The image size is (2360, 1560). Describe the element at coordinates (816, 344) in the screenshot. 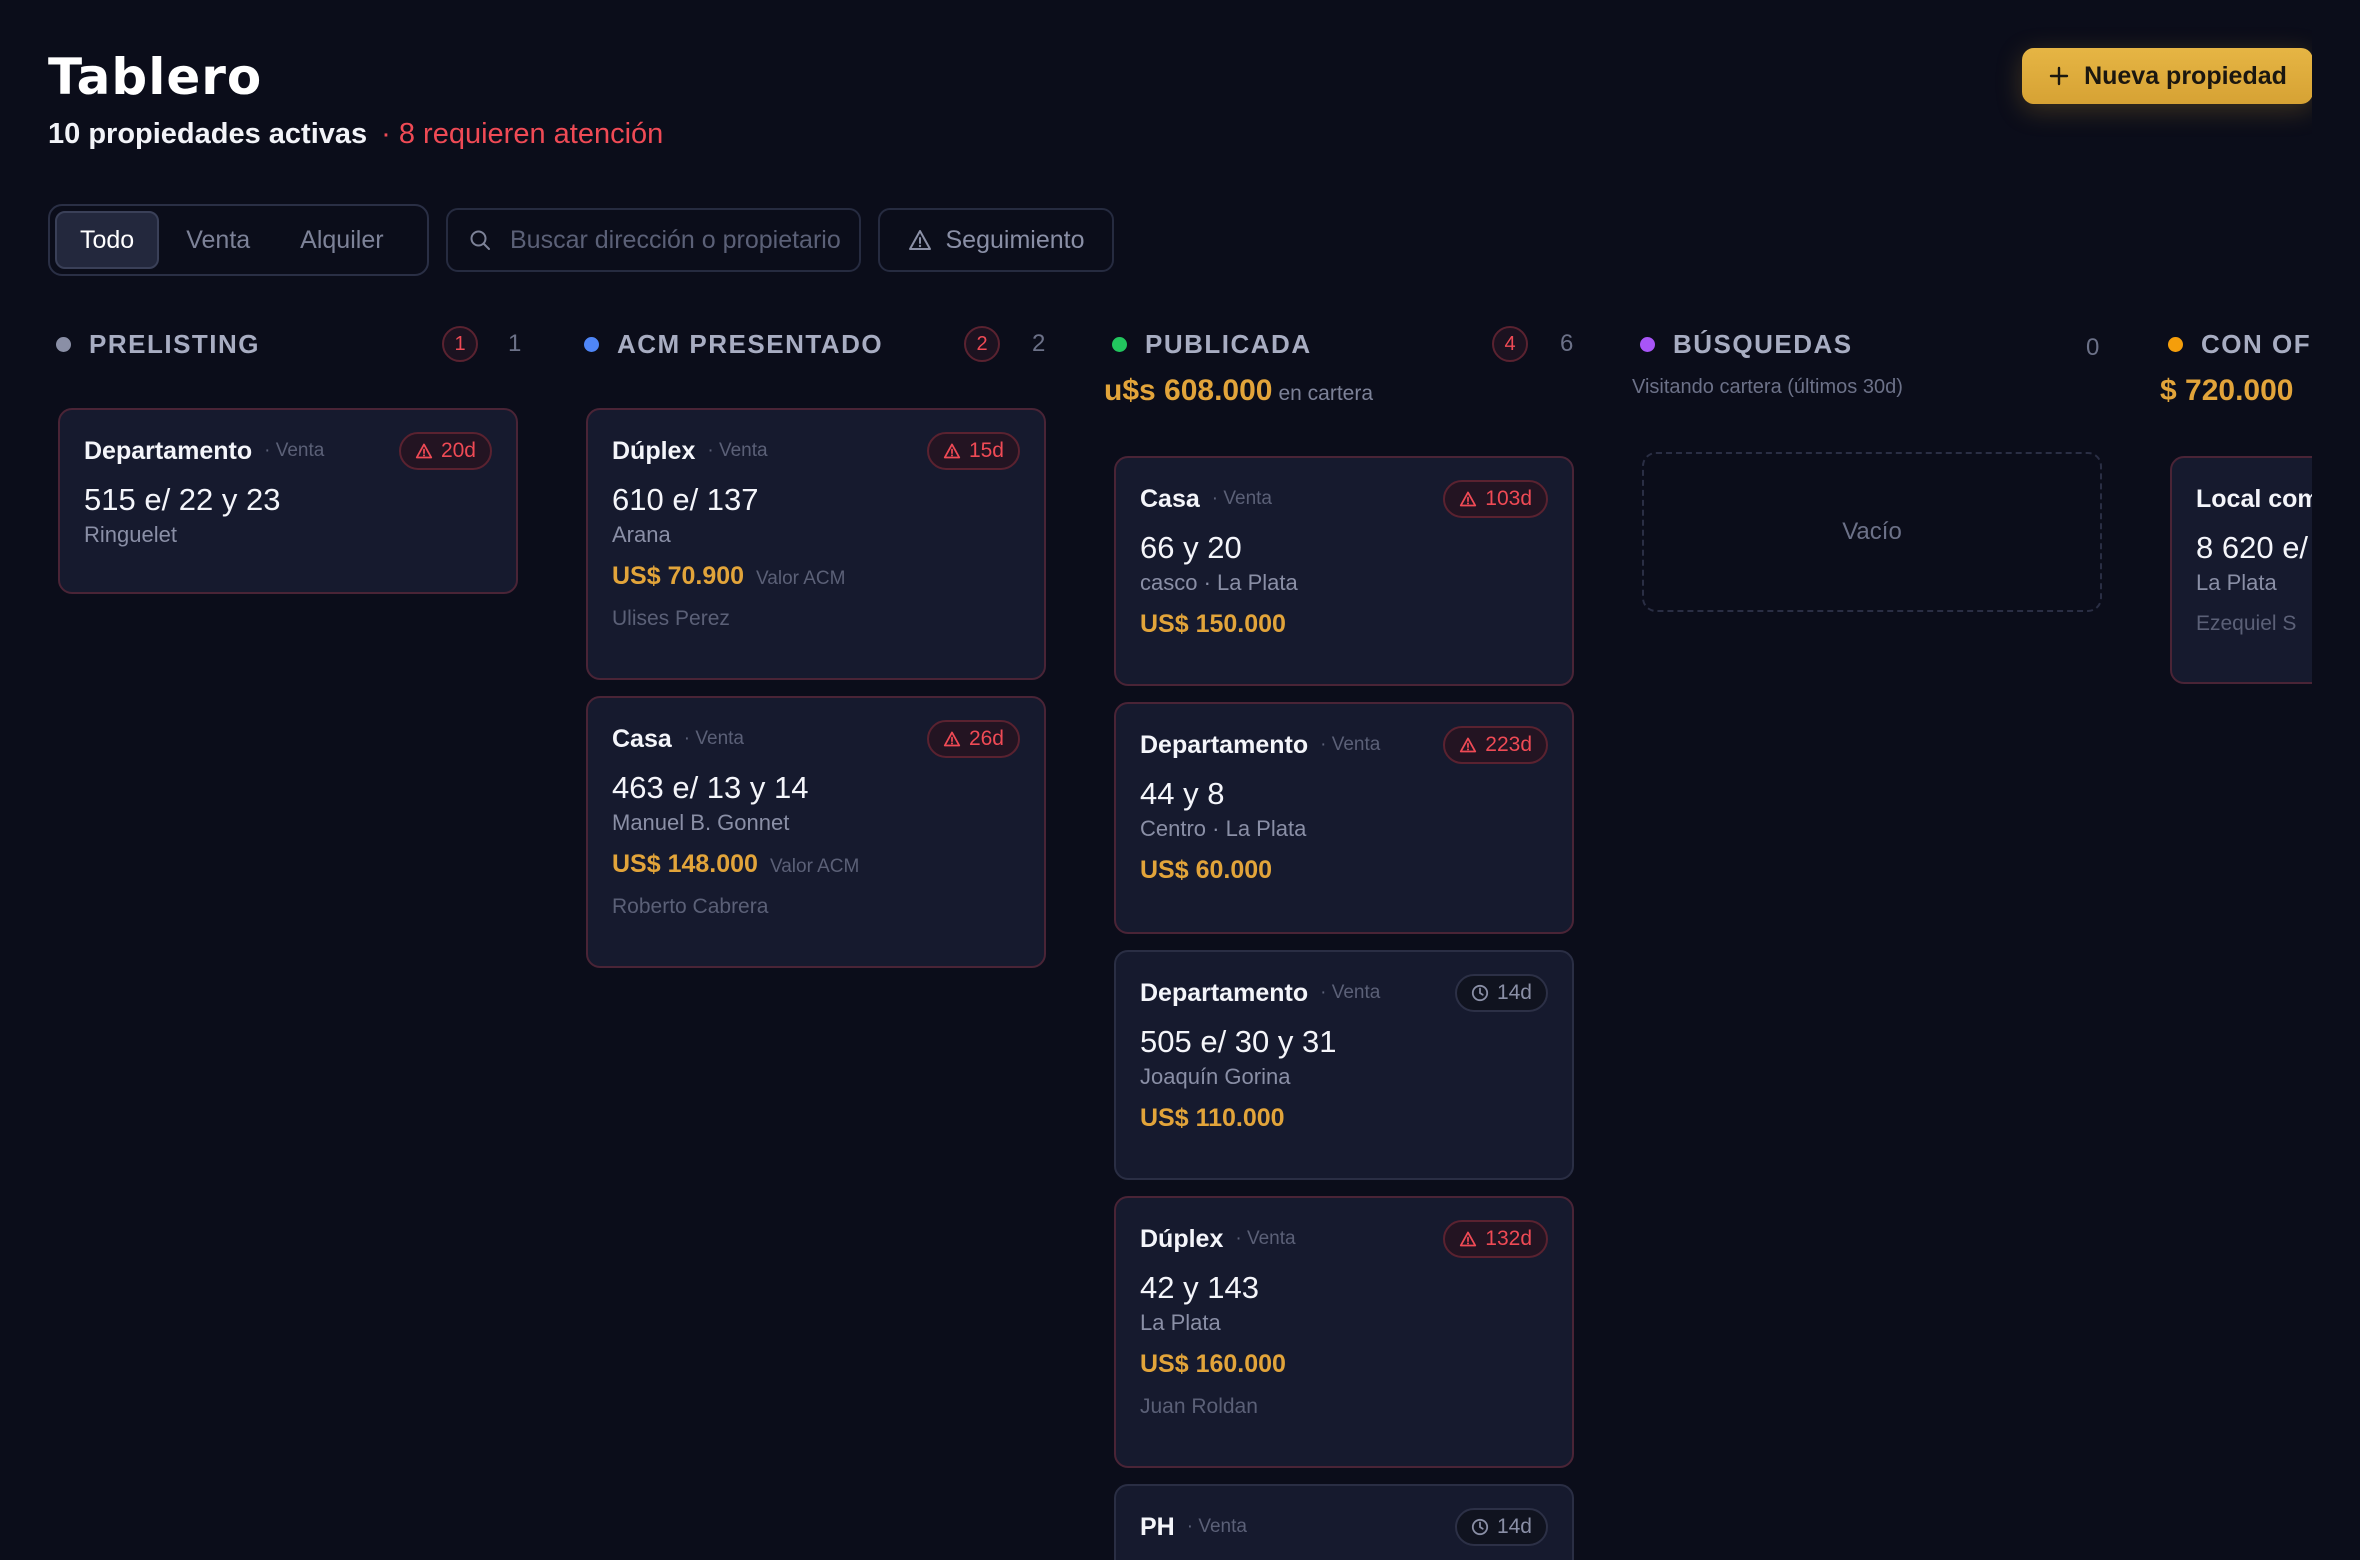

I see `column-header: ACM PRESENTADO 2 2` at that location.